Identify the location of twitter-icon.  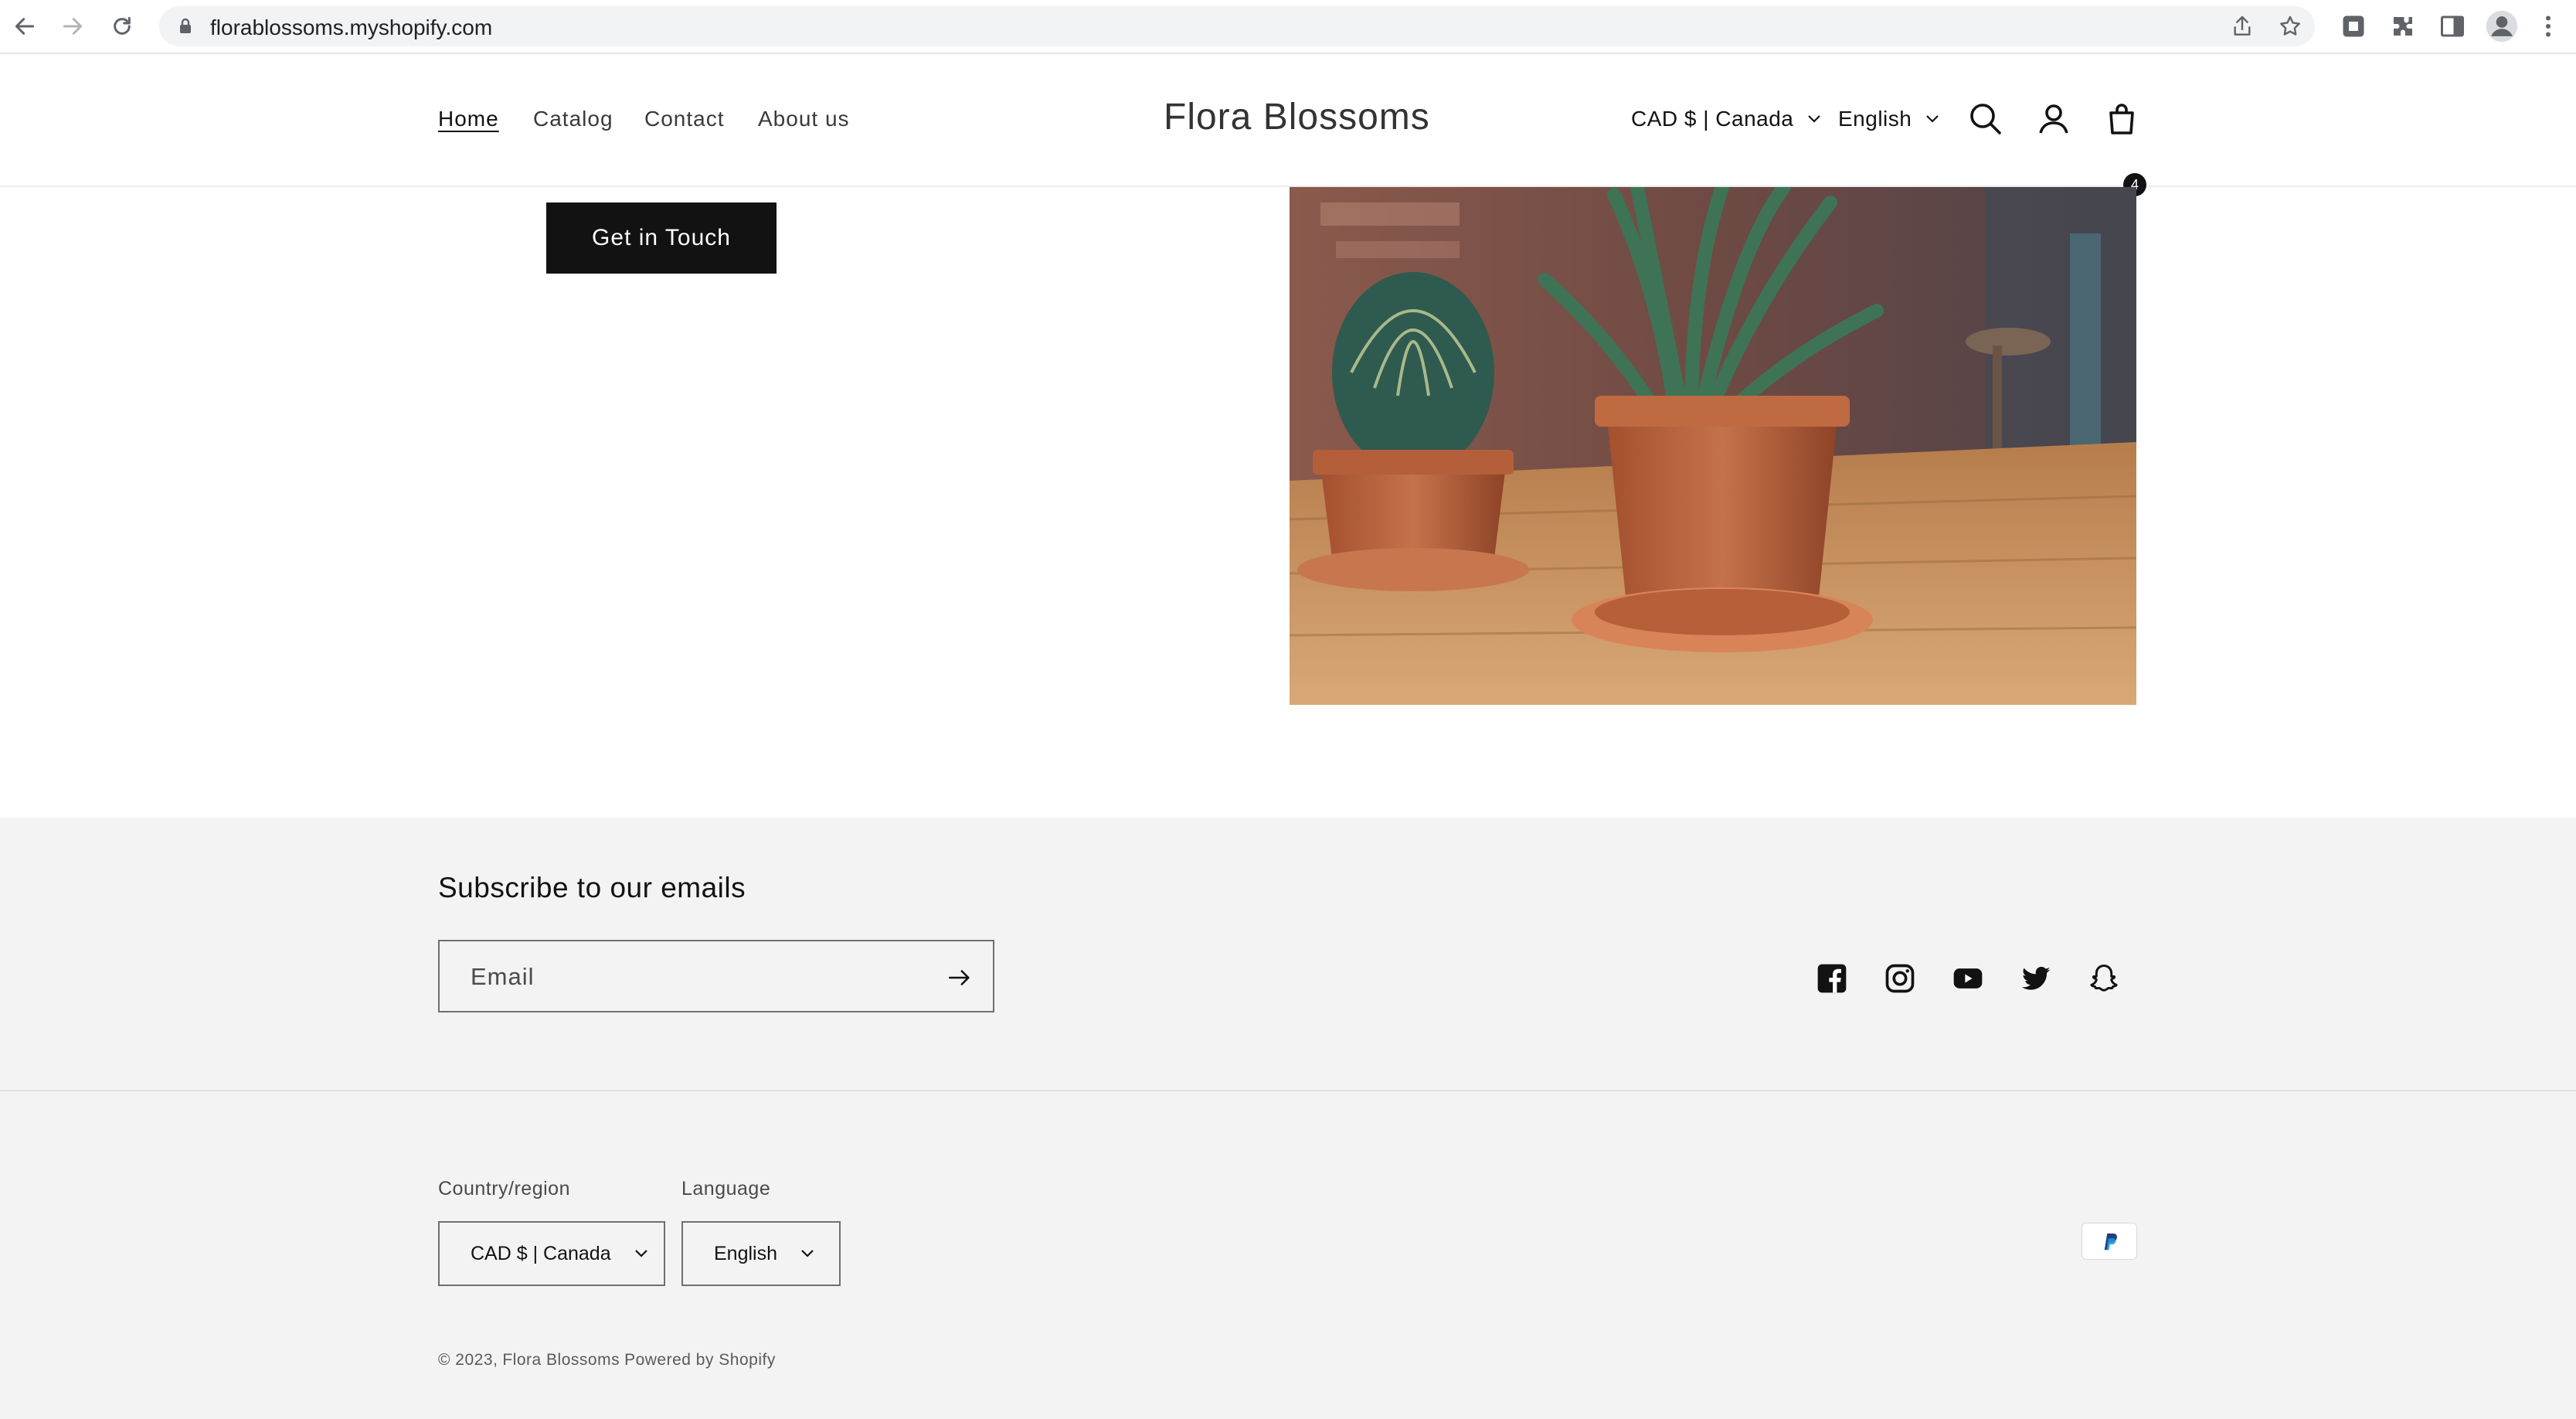
(2036, 978).